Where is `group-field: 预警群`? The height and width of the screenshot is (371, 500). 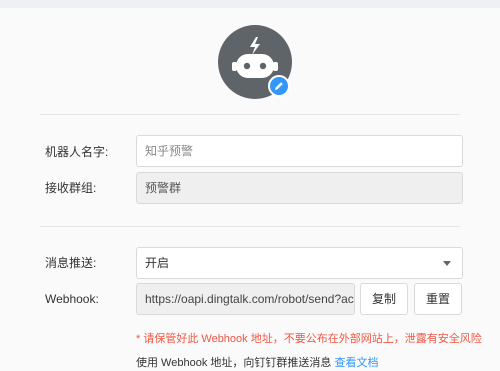
group-field: 预警群 is located at coordinates (299, 188).